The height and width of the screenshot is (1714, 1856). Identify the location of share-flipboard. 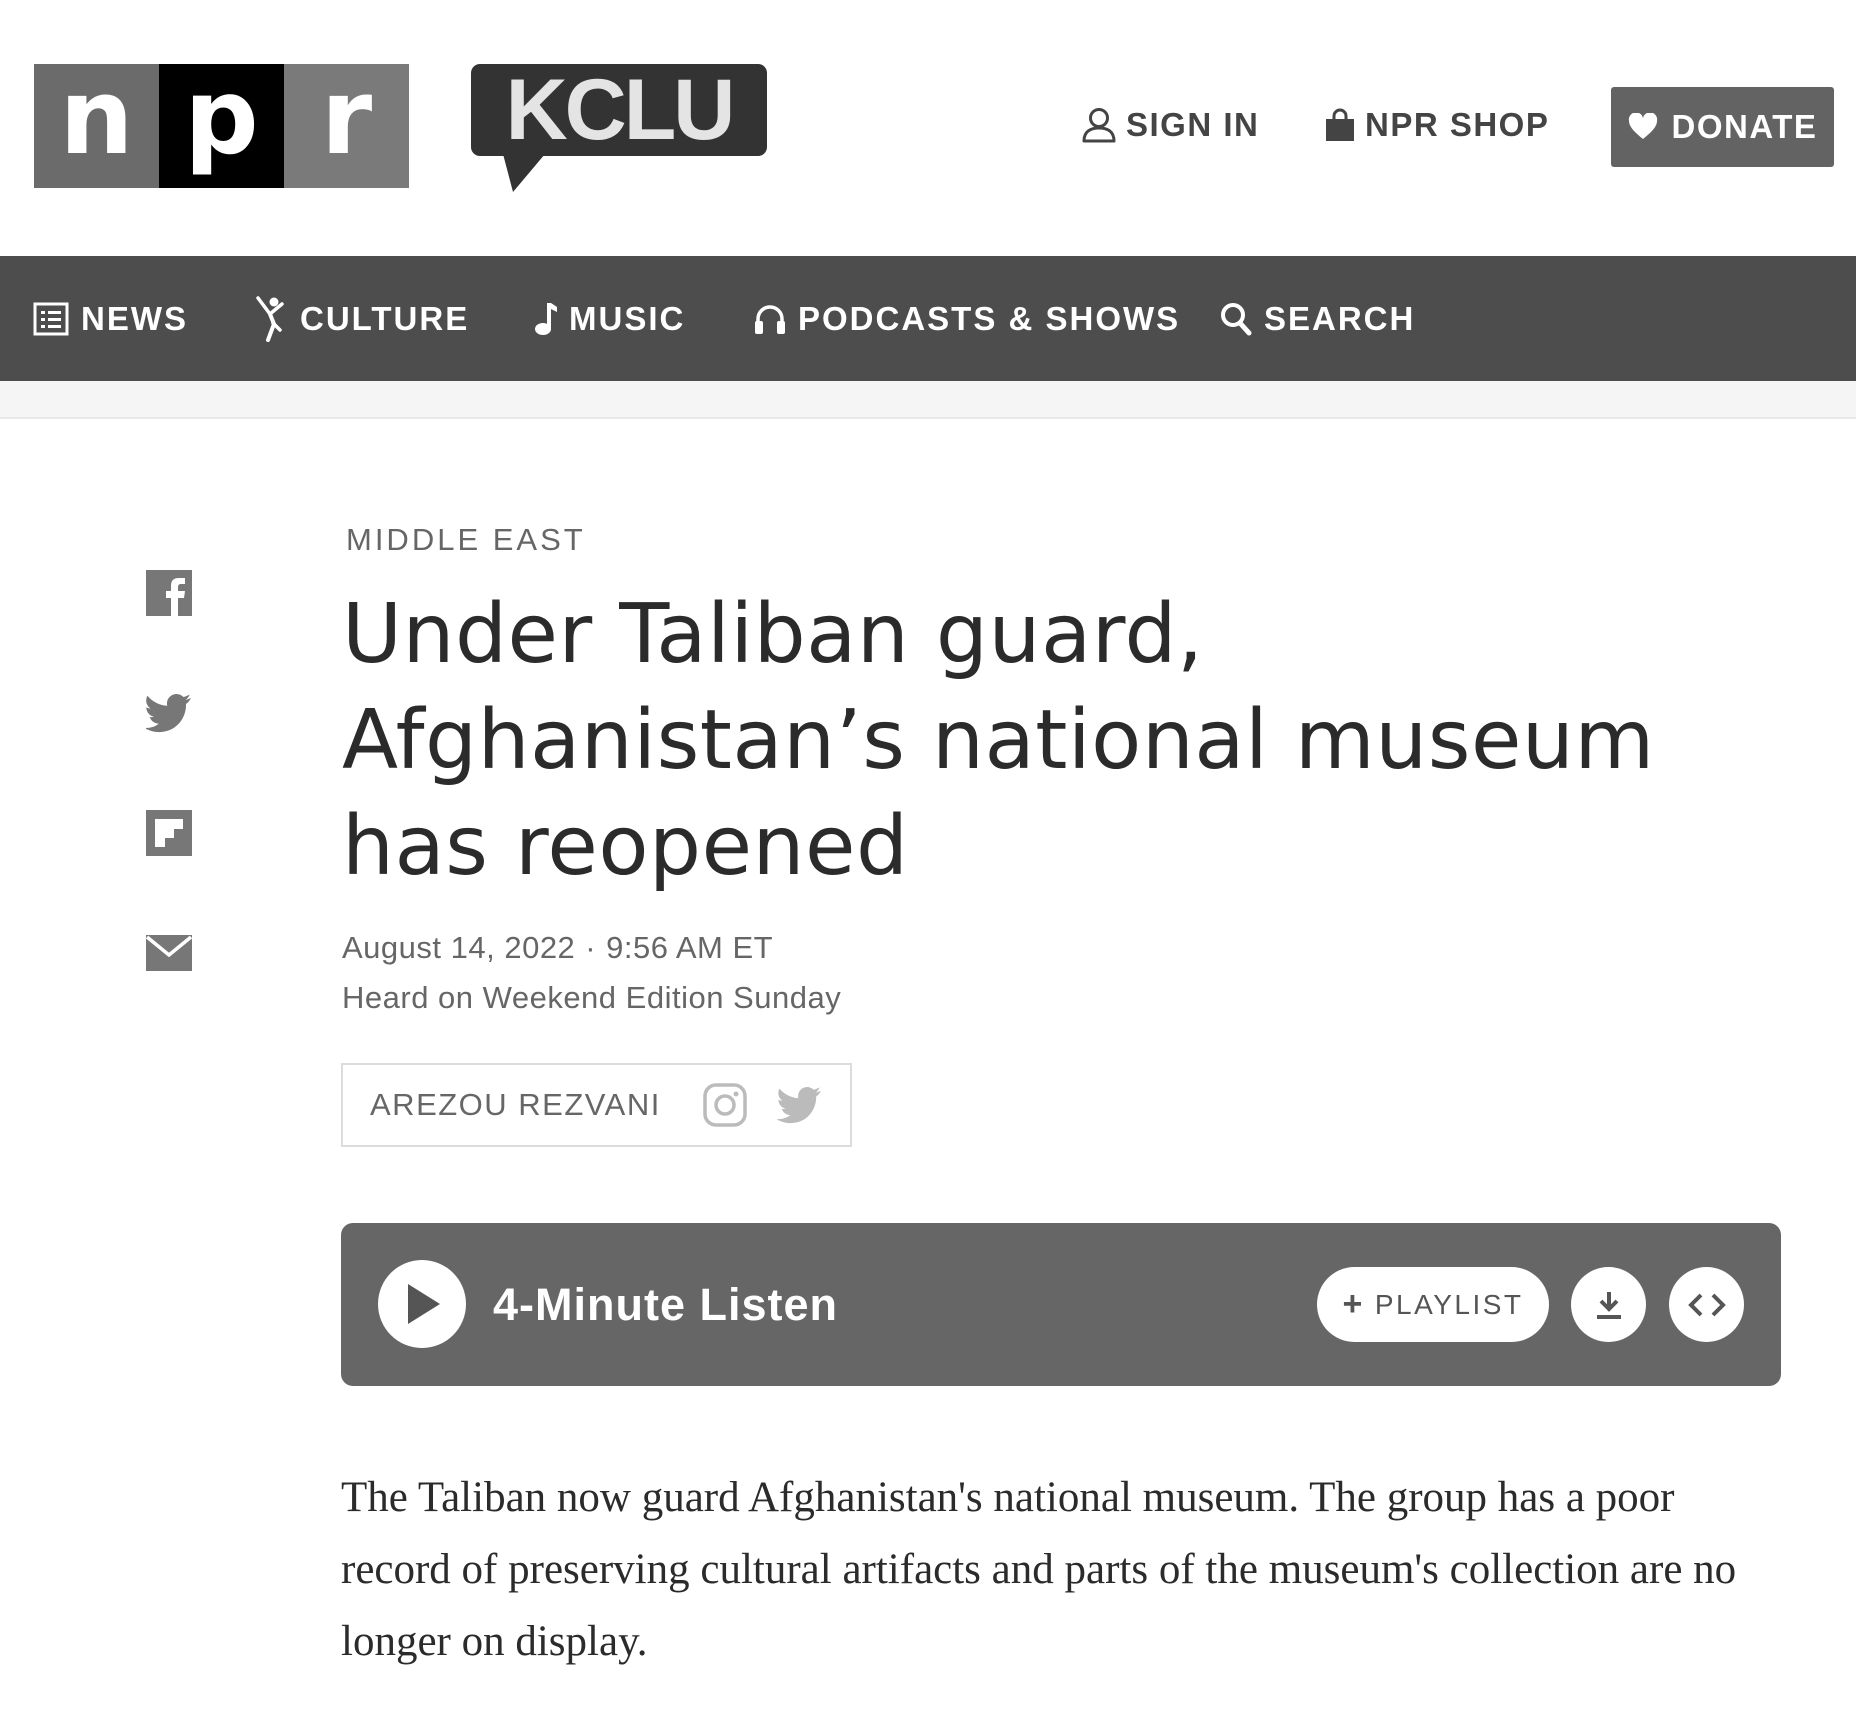
(169, 833).